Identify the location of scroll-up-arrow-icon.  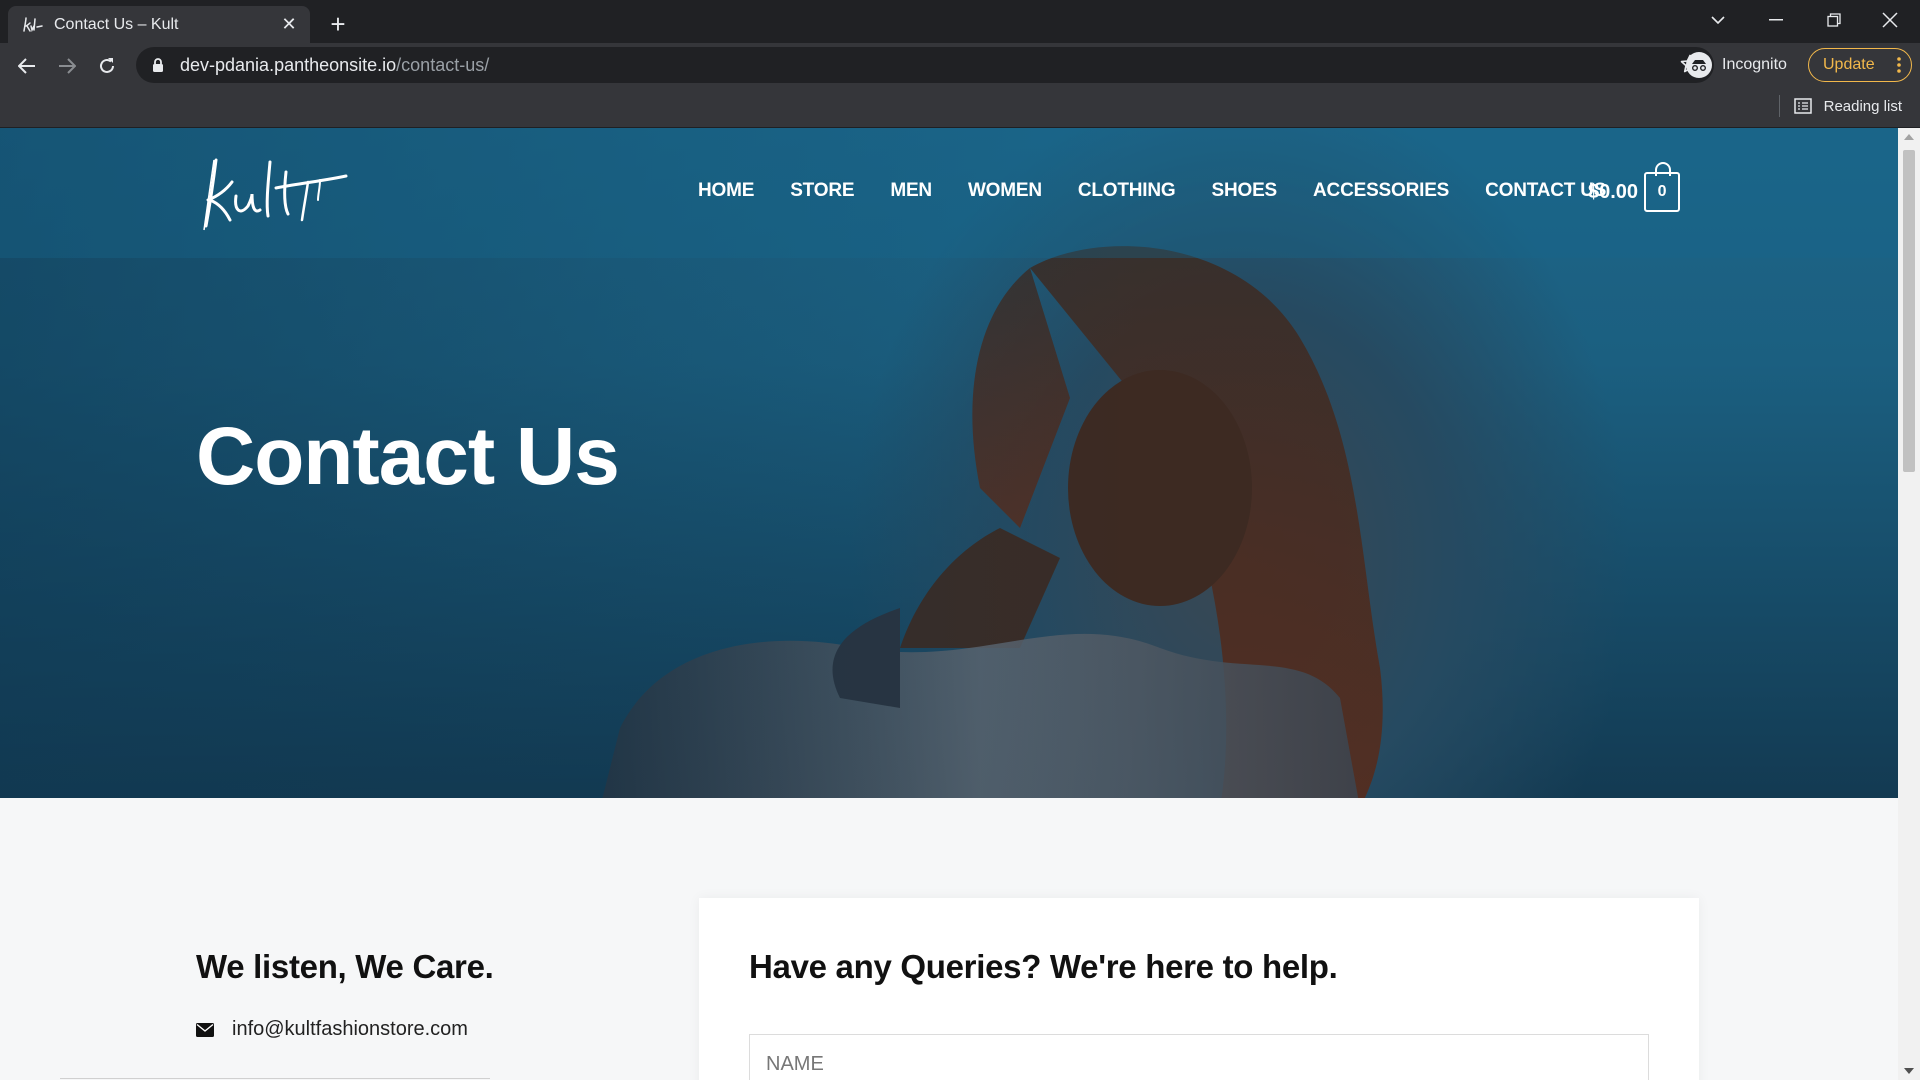
(1909, 137).